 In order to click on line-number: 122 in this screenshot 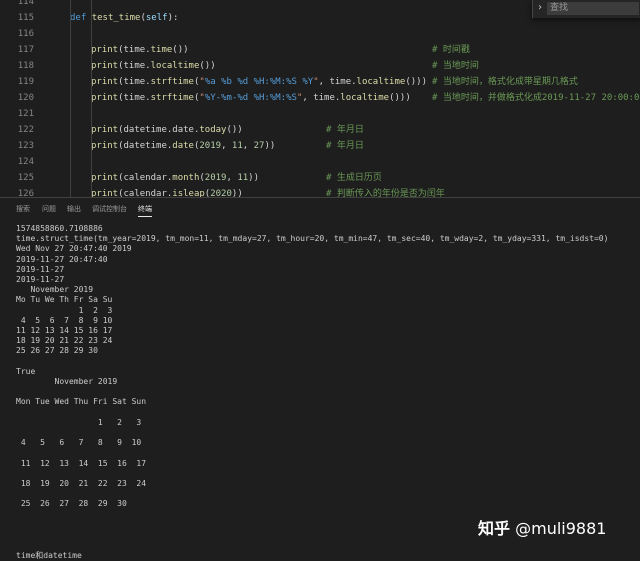, I will do `click(25, 130)`.